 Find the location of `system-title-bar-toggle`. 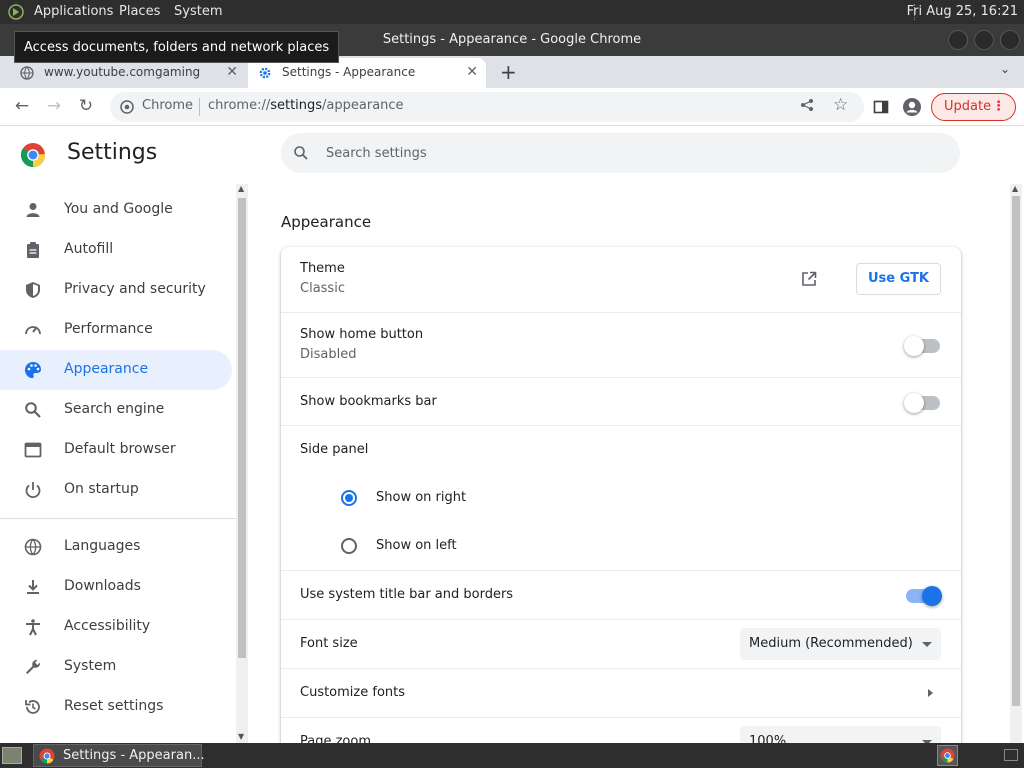

system-title-bar-toggle is located at coordinates (924, 596).